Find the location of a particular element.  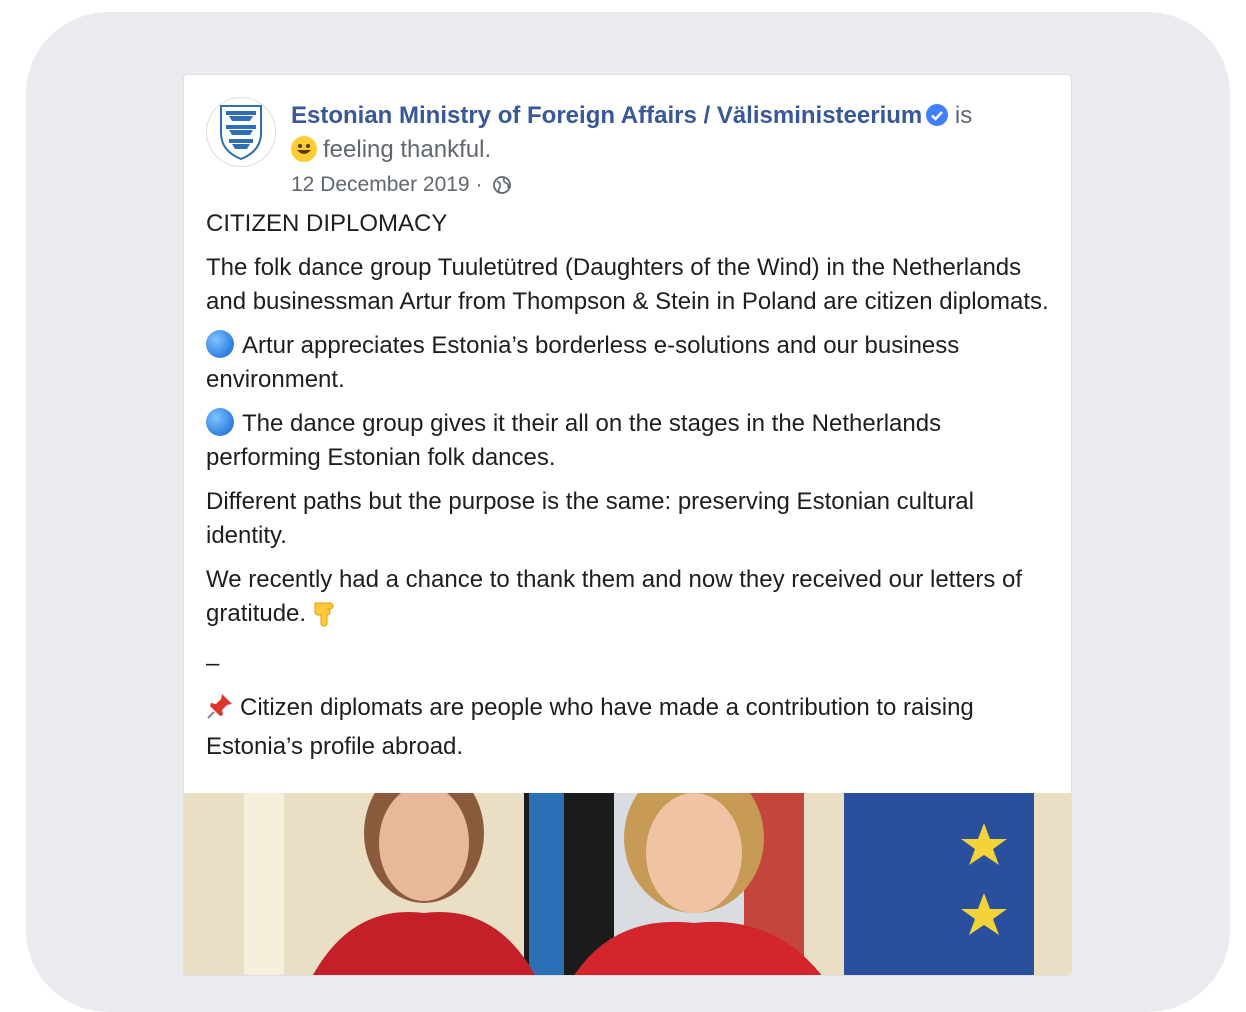

photo-illustration is located at coordinates (627, 884).